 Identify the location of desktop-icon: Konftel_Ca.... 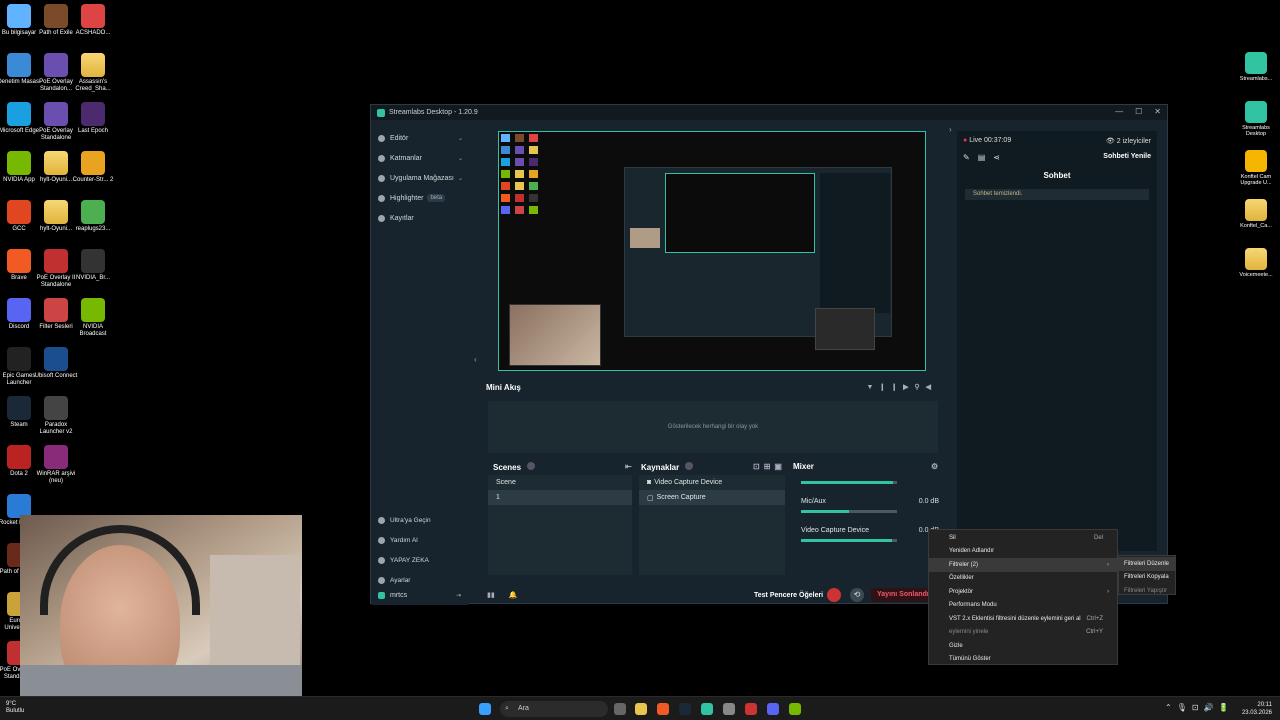
(1256, 214).